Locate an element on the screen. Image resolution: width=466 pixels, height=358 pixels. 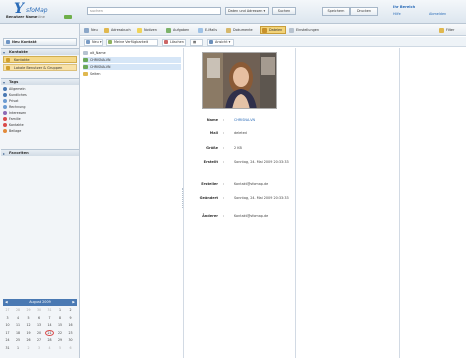
next-month-icon: ▶ is located at coordinates (73, 302).